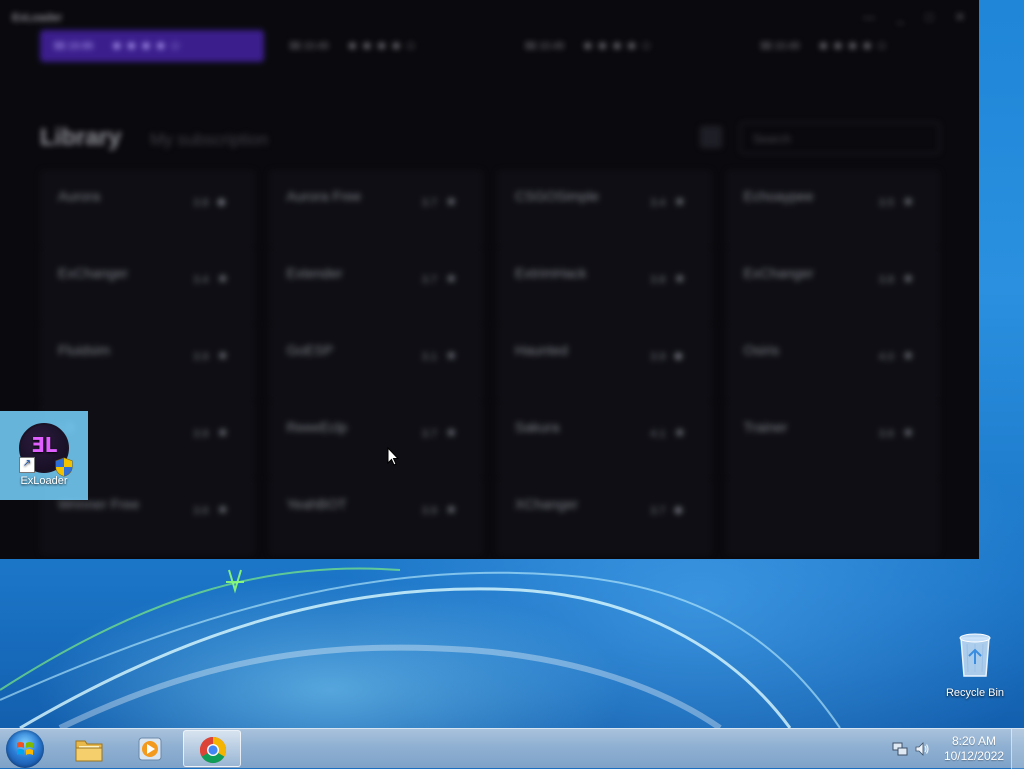 This screenshot has width=1024, height=769. I want to click on windows-logo-icon, so click(25, 748).